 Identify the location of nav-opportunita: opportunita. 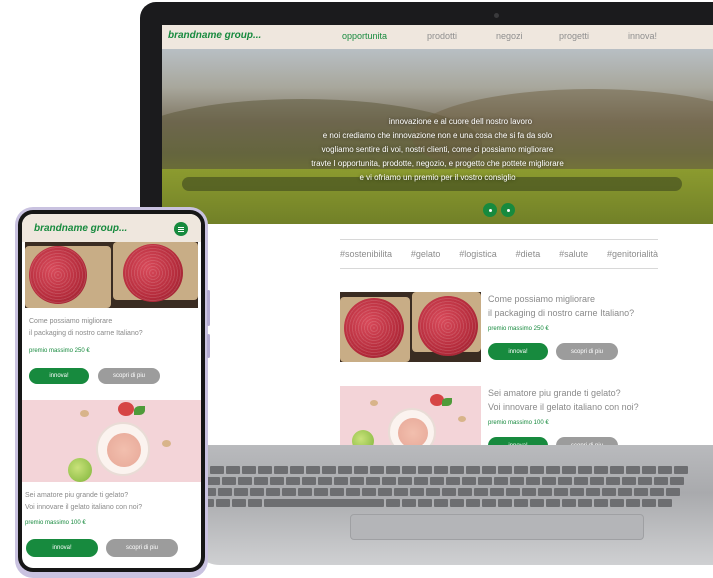
(364, 36).